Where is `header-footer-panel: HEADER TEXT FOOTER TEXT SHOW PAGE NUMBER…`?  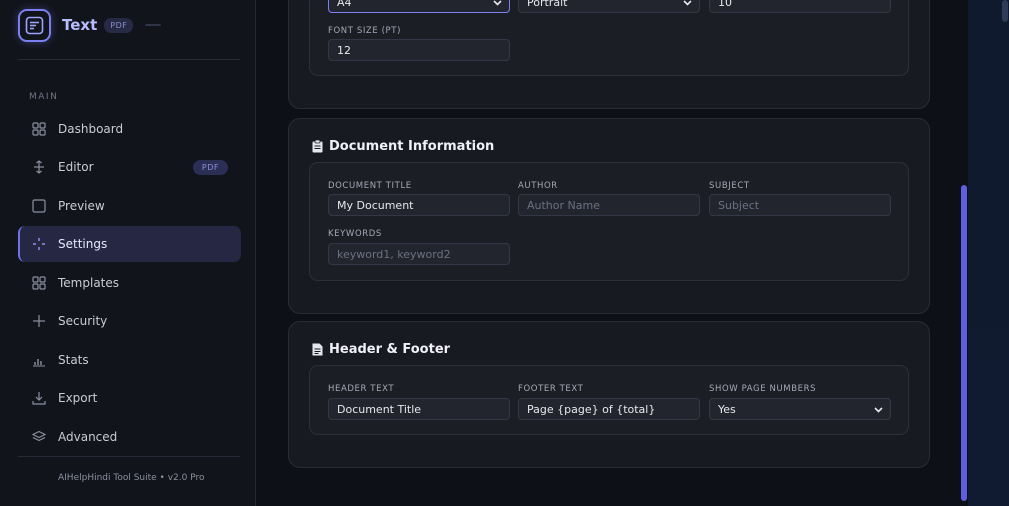
header-footer-panel: HEADER TEXT FOOTER TEXT SHOW PAGE NUMBER… is located at coordinates (609, 400).